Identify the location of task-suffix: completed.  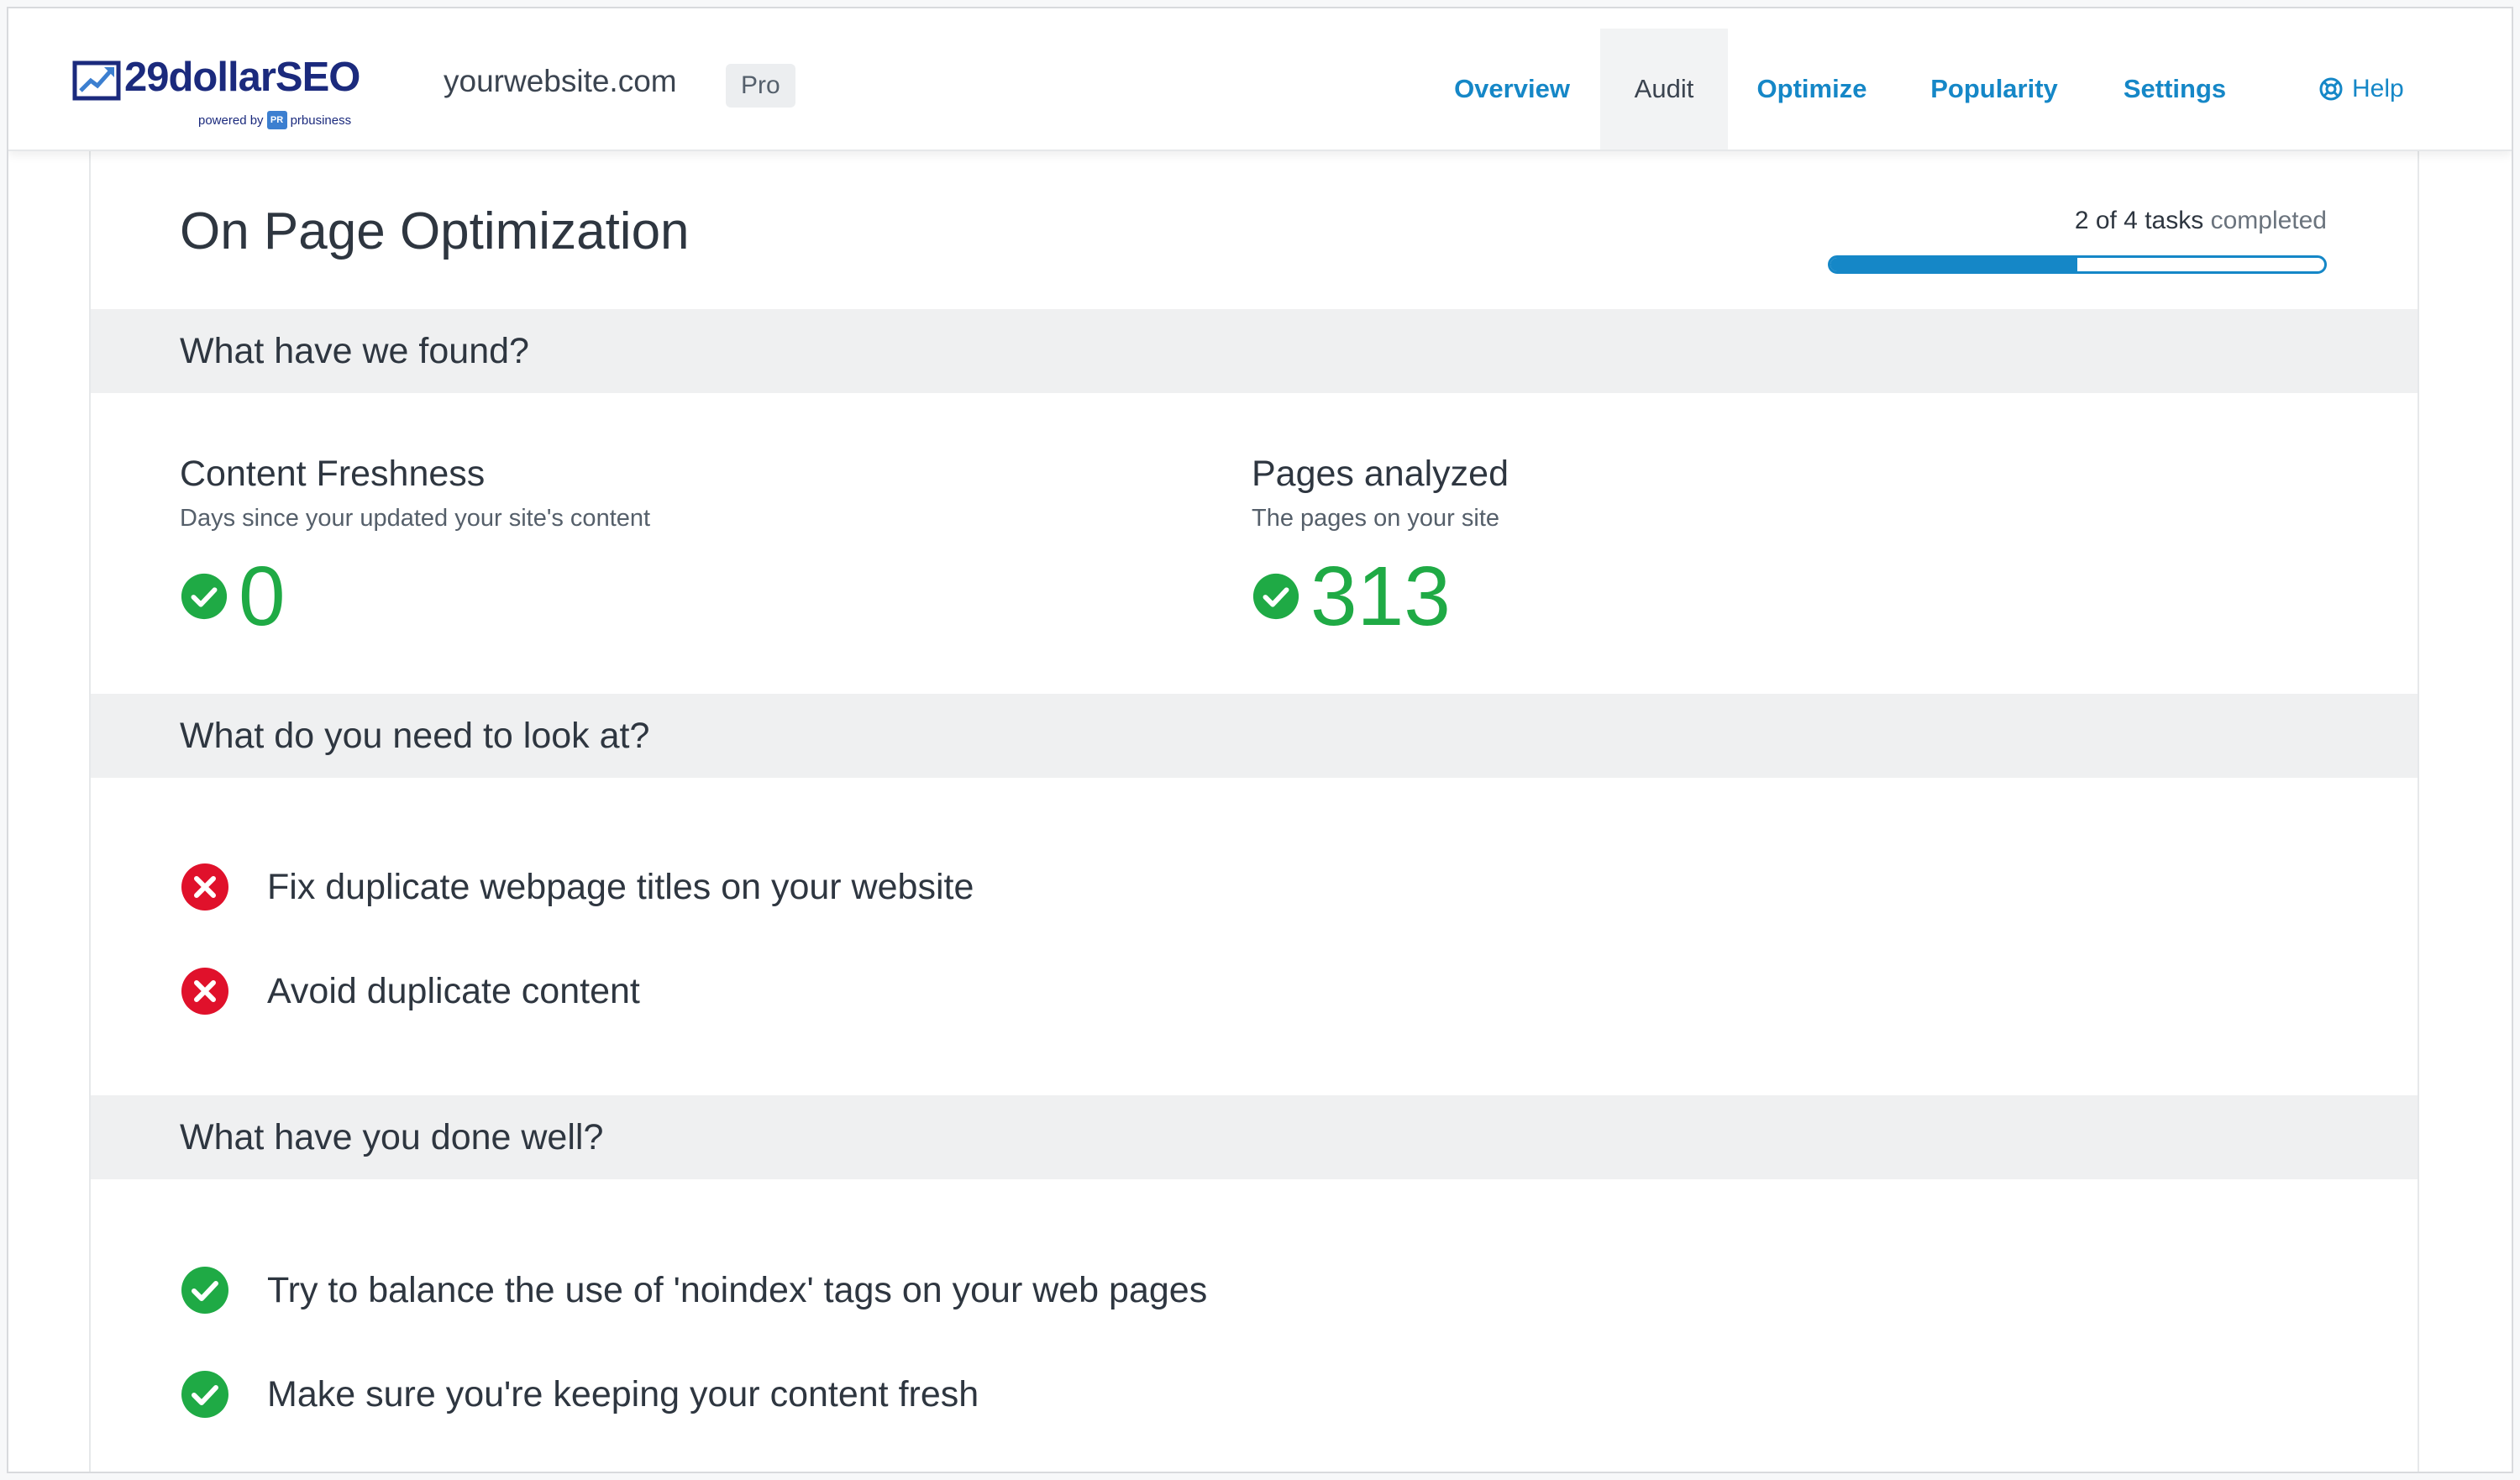
(2268, 220).